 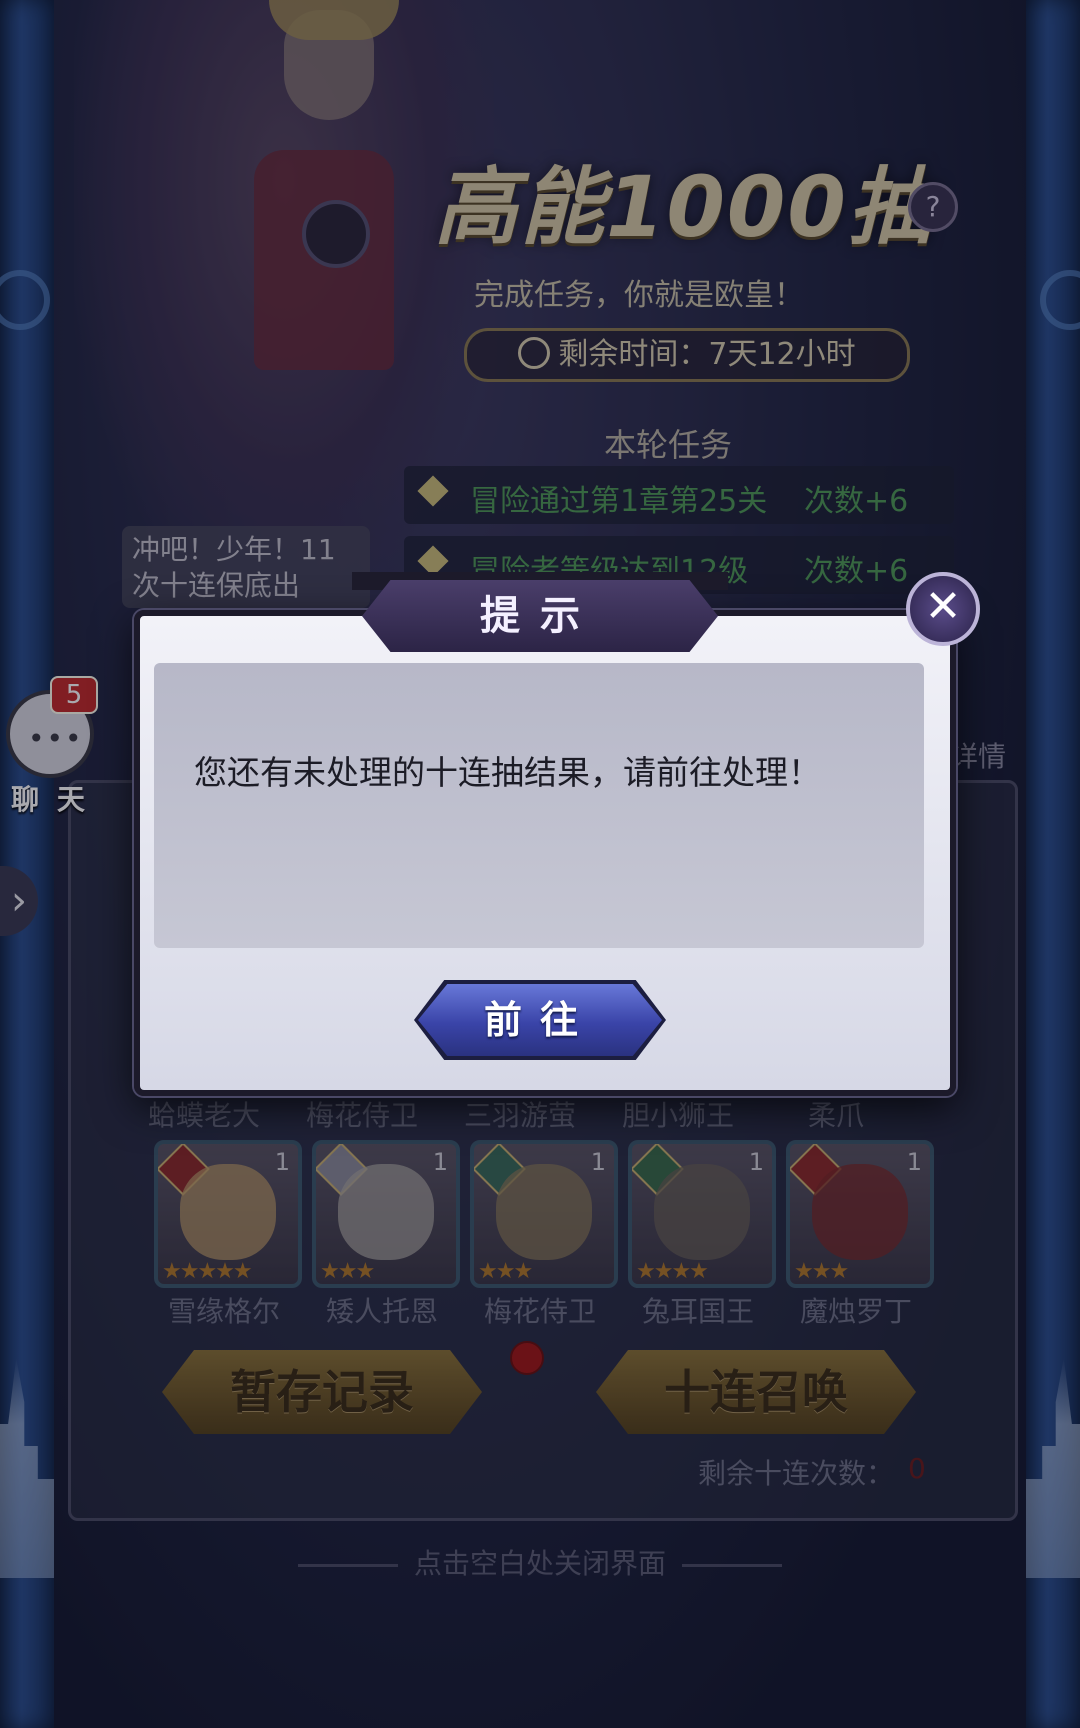 What do you see at coordinates (540, 616) in the screenshot?
I see `dialog-title: 提示` at bounding box center [540, 616].